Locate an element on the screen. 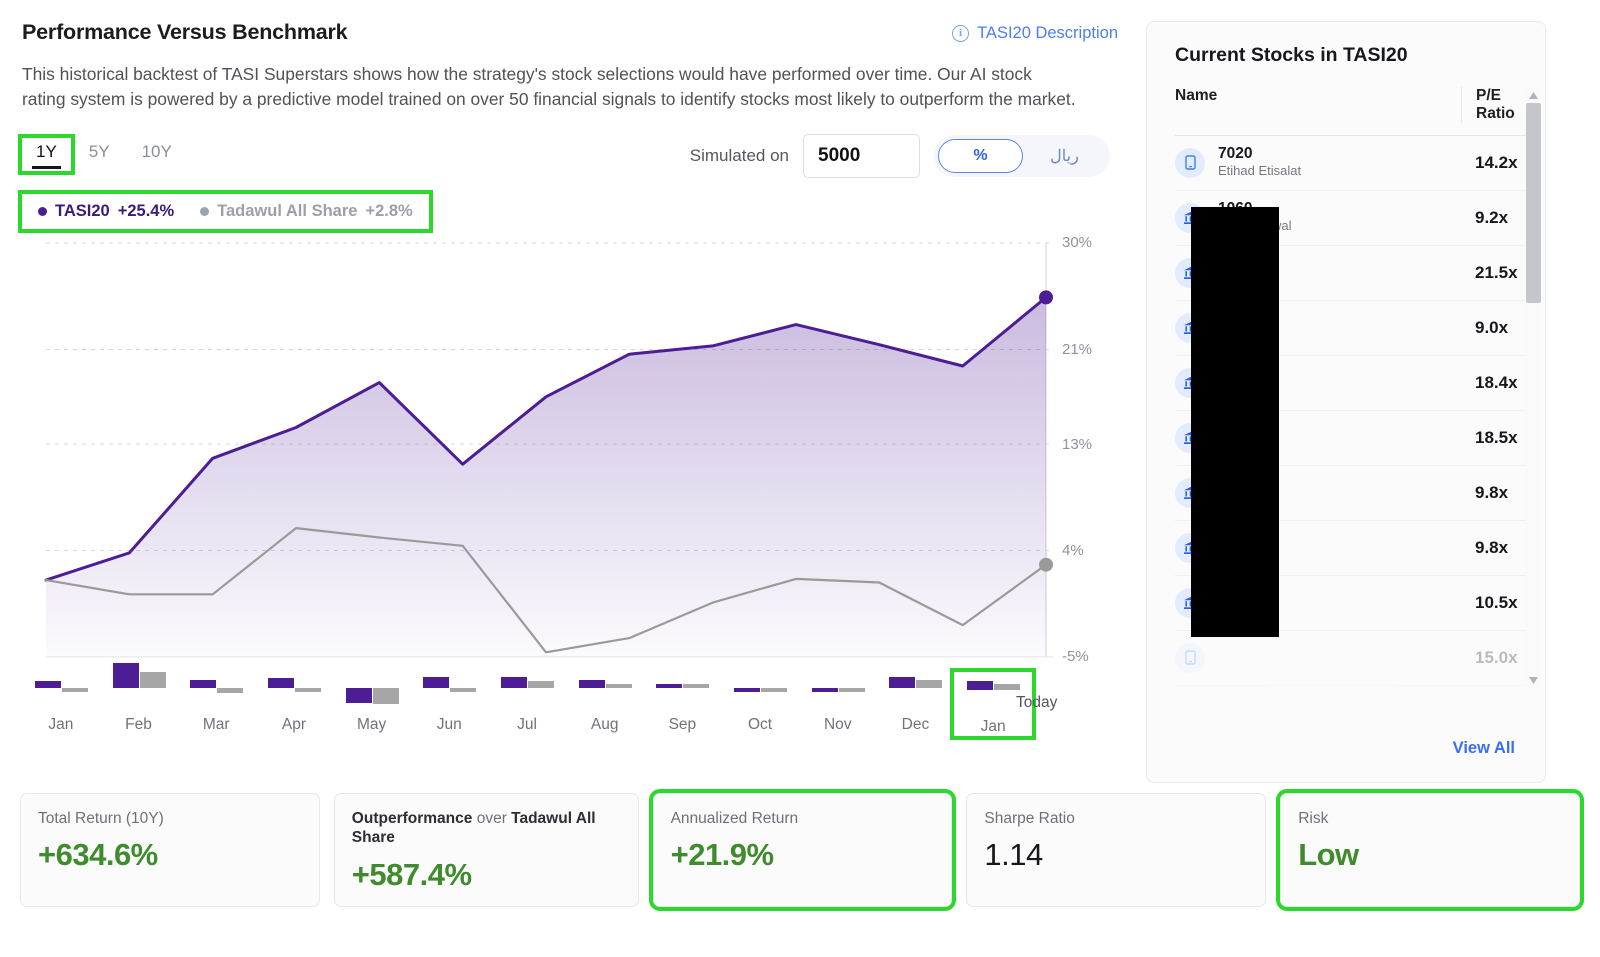  month-label: May is located at coordinates (371, 724).